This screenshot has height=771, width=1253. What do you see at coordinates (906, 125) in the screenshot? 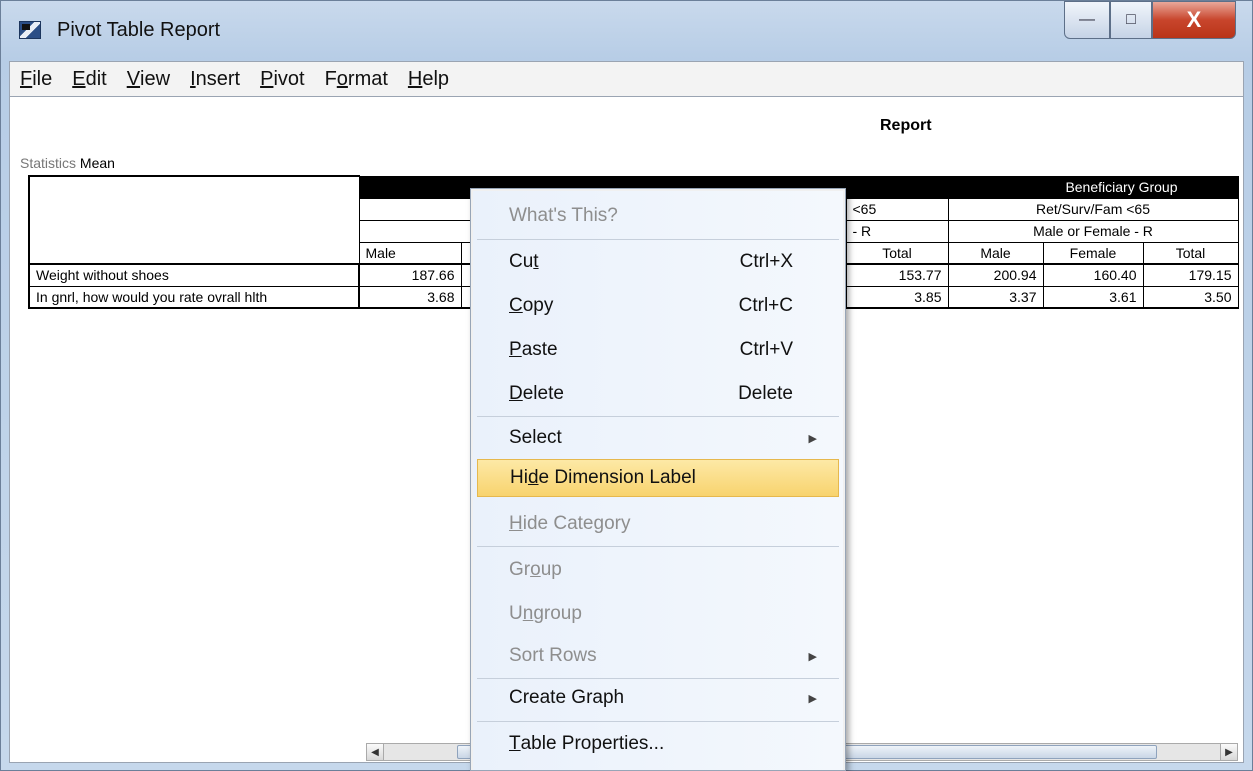
I see `report-title: Report` at bounding box center [906, 125].